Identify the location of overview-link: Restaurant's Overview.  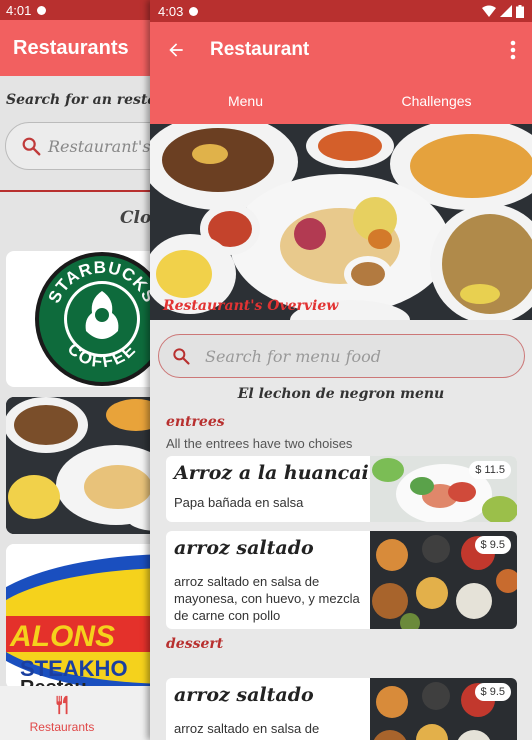
(250, 306).